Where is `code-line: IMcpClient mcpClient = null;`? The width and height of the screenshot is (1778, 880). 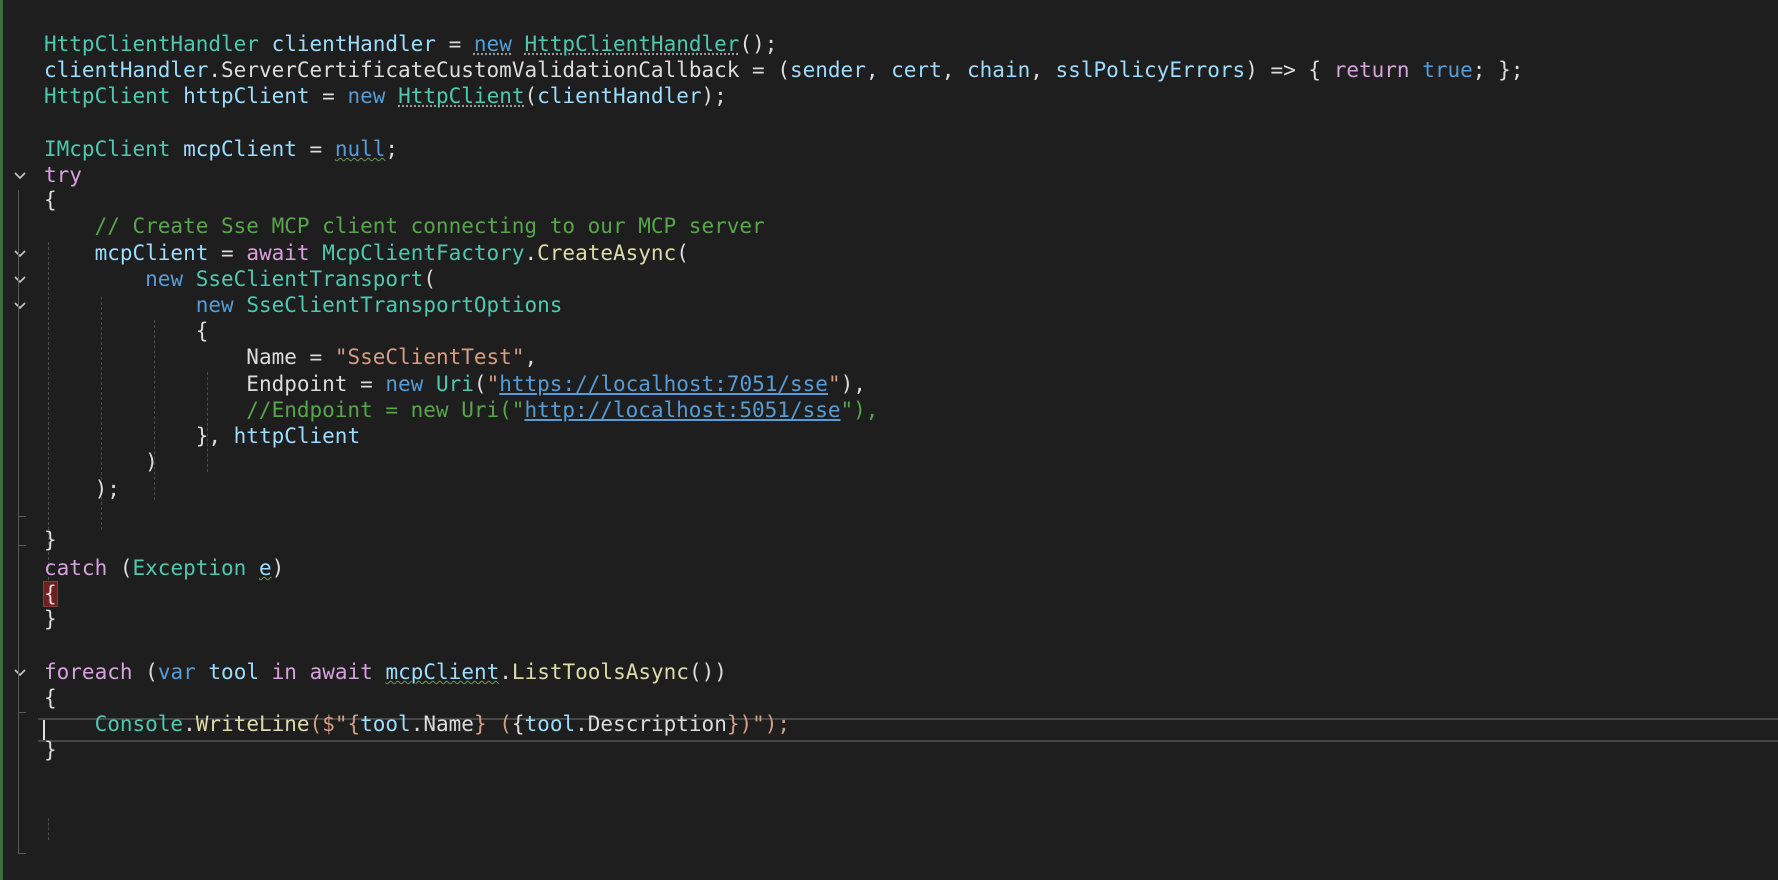
code-line: IMcpClient mcpClient = null; is located at coordinates (221, 149).